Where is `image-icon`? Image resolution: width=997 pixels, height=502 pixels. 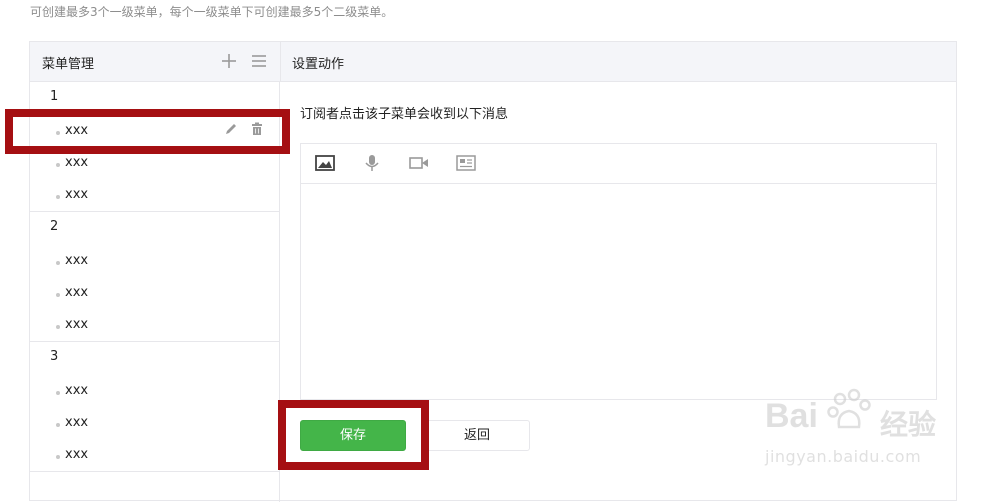
image-icon is located at coordinates (325, 163).